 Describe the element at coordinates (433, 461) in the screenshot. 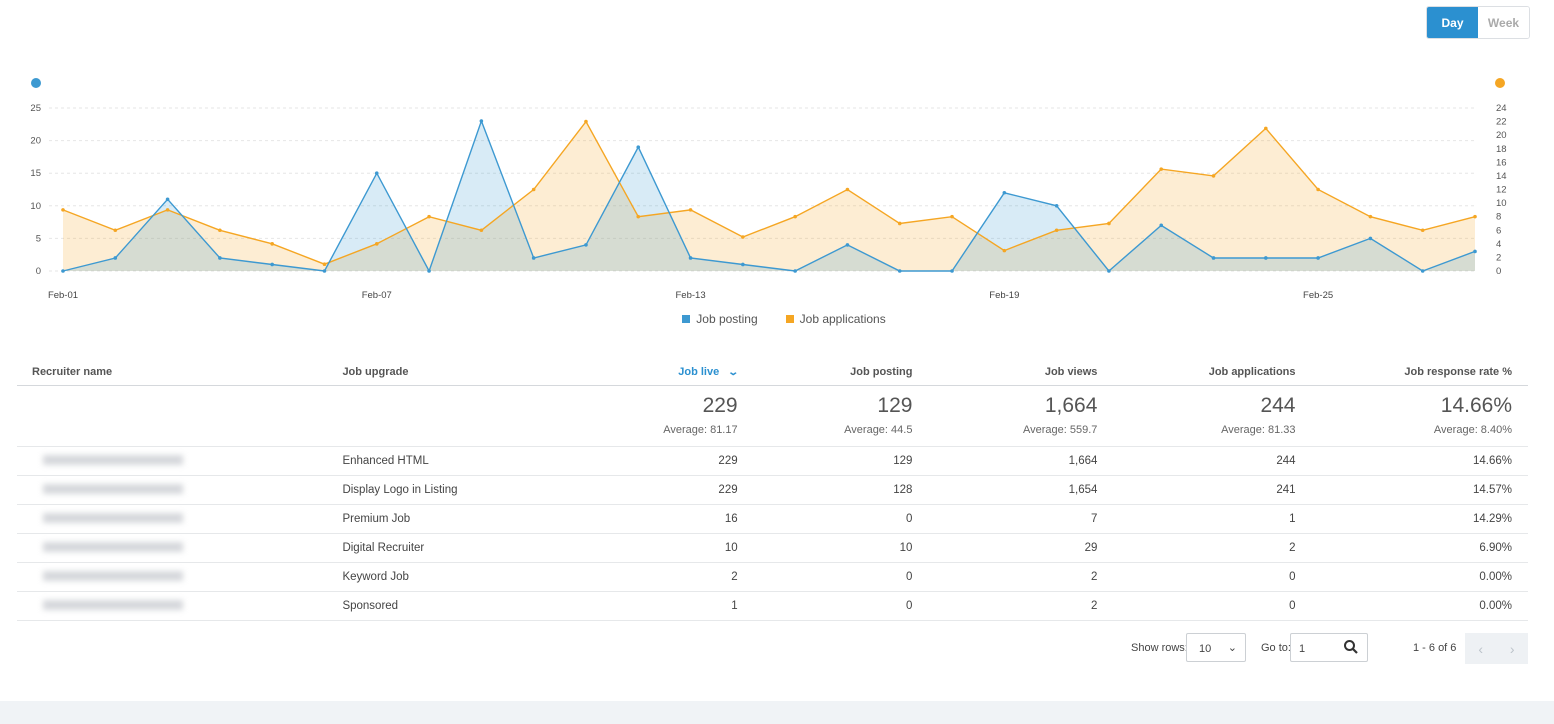

I see `cell-job-upgrade: Enhanced HTML` at that location.